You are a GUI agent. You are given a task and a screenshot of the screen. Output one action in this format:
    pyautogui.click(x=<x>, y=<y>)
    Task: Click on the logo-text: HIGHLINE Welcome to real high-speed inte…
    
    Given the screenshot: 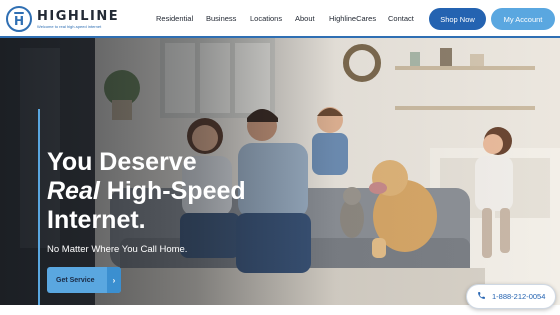 What is the action you would take?
    pyautogui.click(x=78, y=19)
    